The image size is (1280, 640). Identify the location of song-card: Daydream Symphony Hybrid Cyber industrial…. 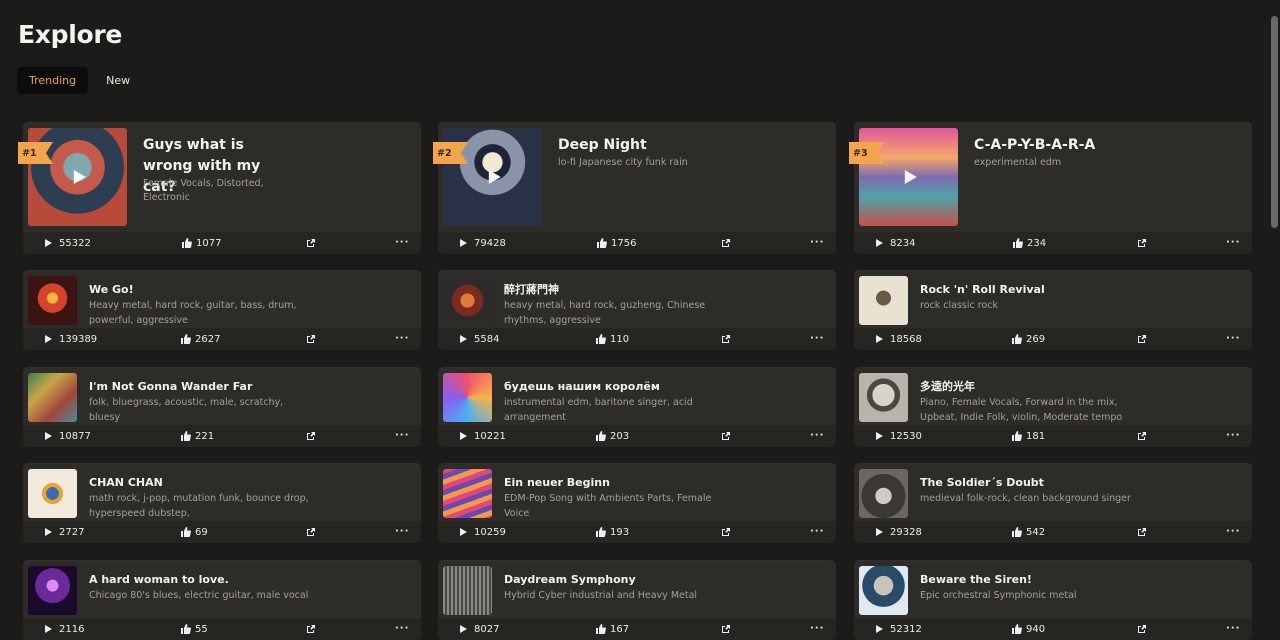
(637, 600).